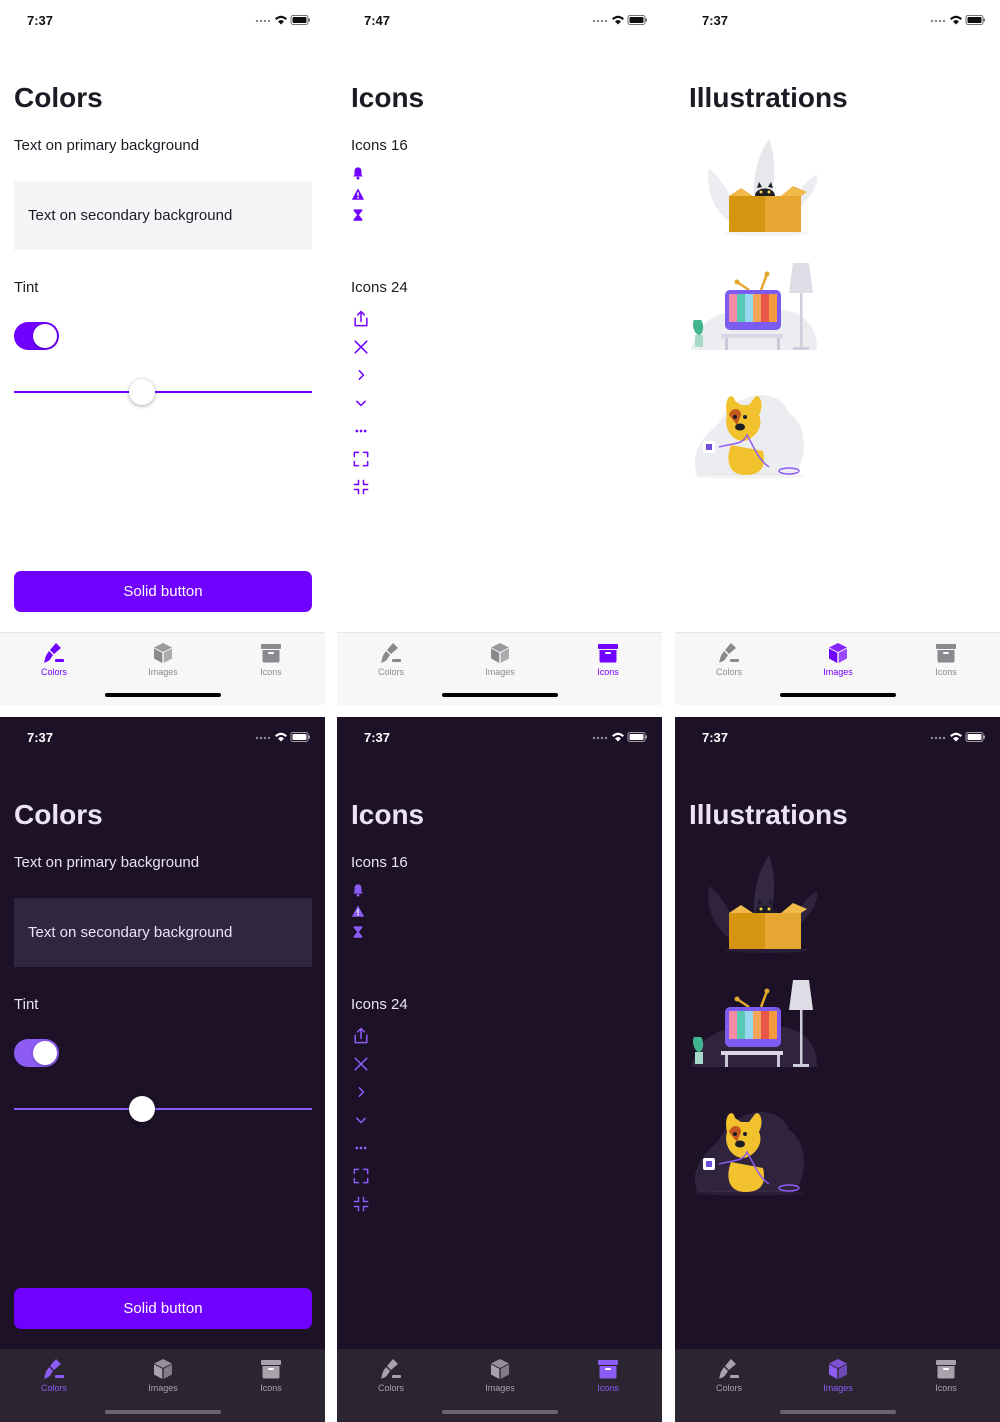  I want to click on secondary-background-box: Text on secondary background, so click(163, 215).